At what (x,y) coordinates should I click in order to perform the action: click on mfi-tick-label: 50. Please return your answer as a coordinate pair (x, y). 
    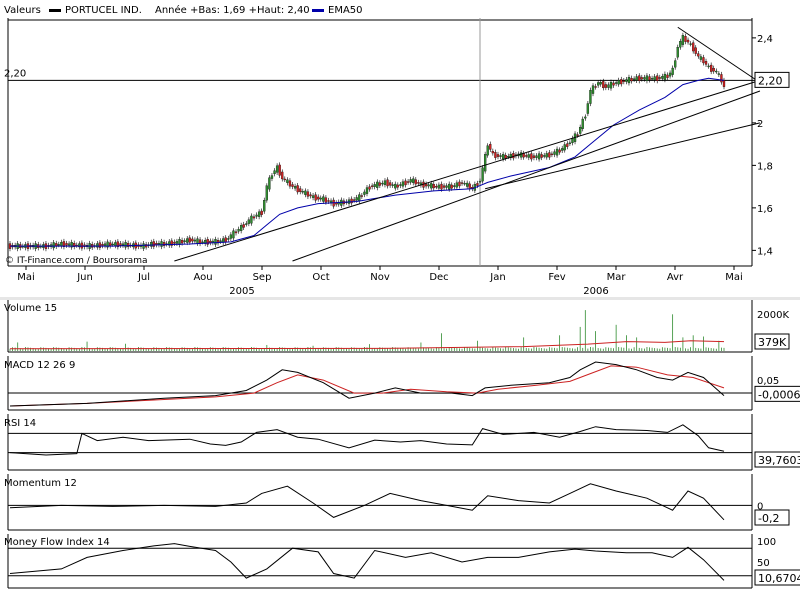
    Looking at the image, I should click on (763, 563).